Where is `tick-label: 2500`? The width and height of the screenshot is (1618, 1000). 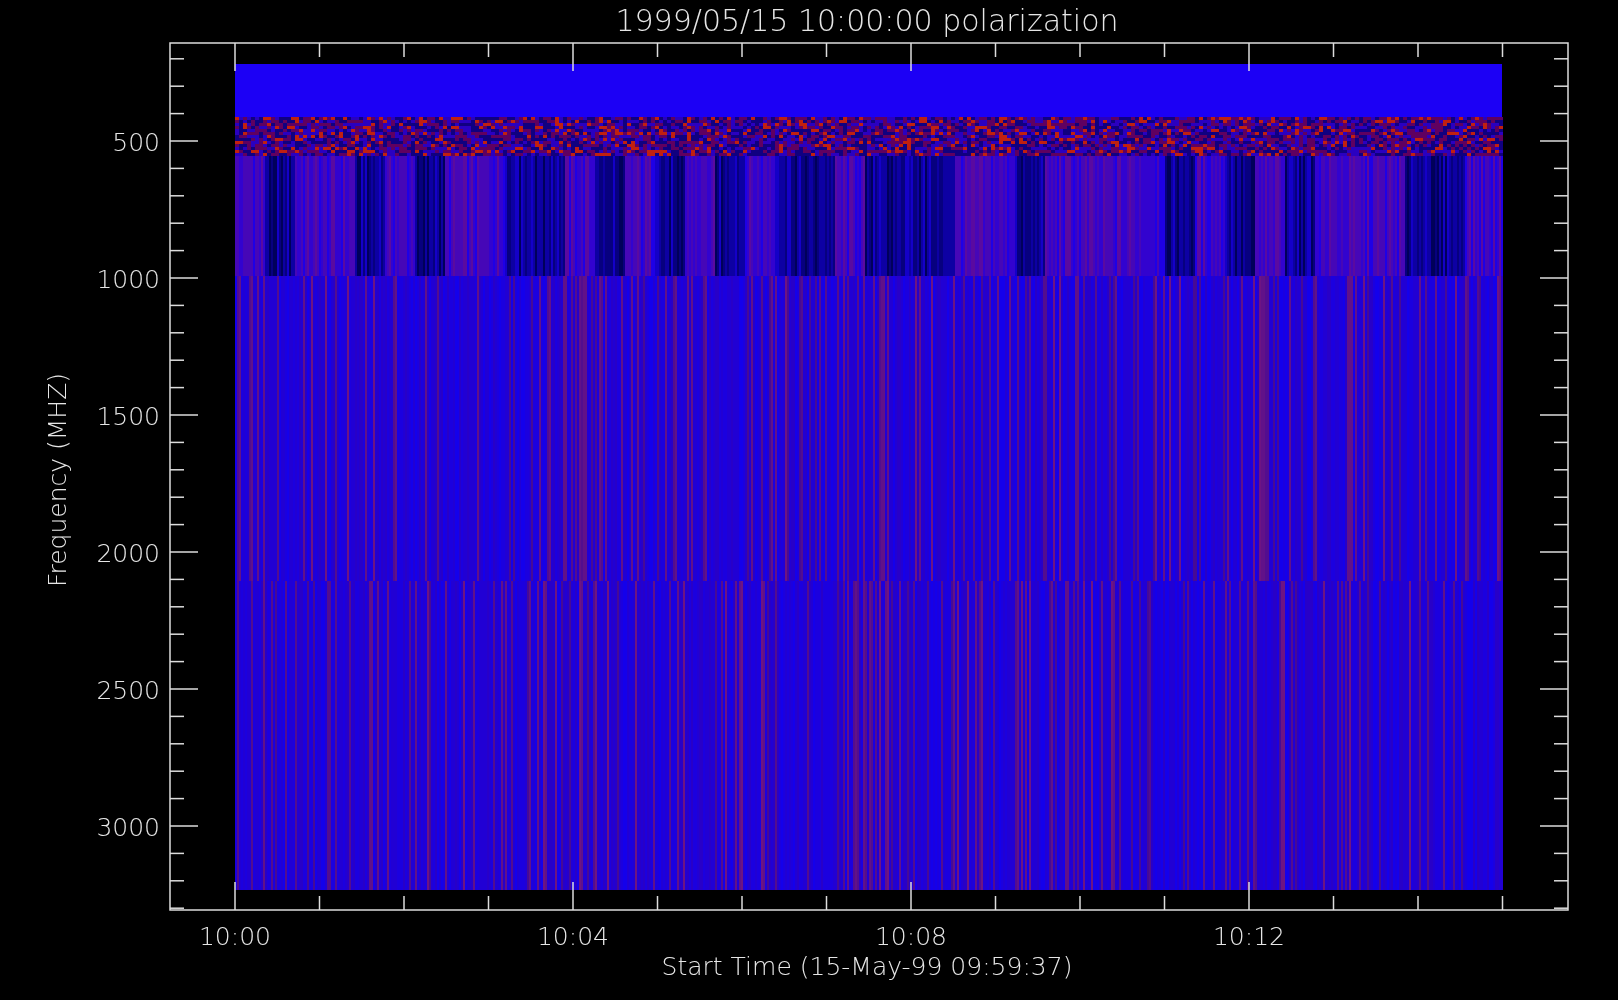
tick-label: 2500 is located at coordinates (128, 690).